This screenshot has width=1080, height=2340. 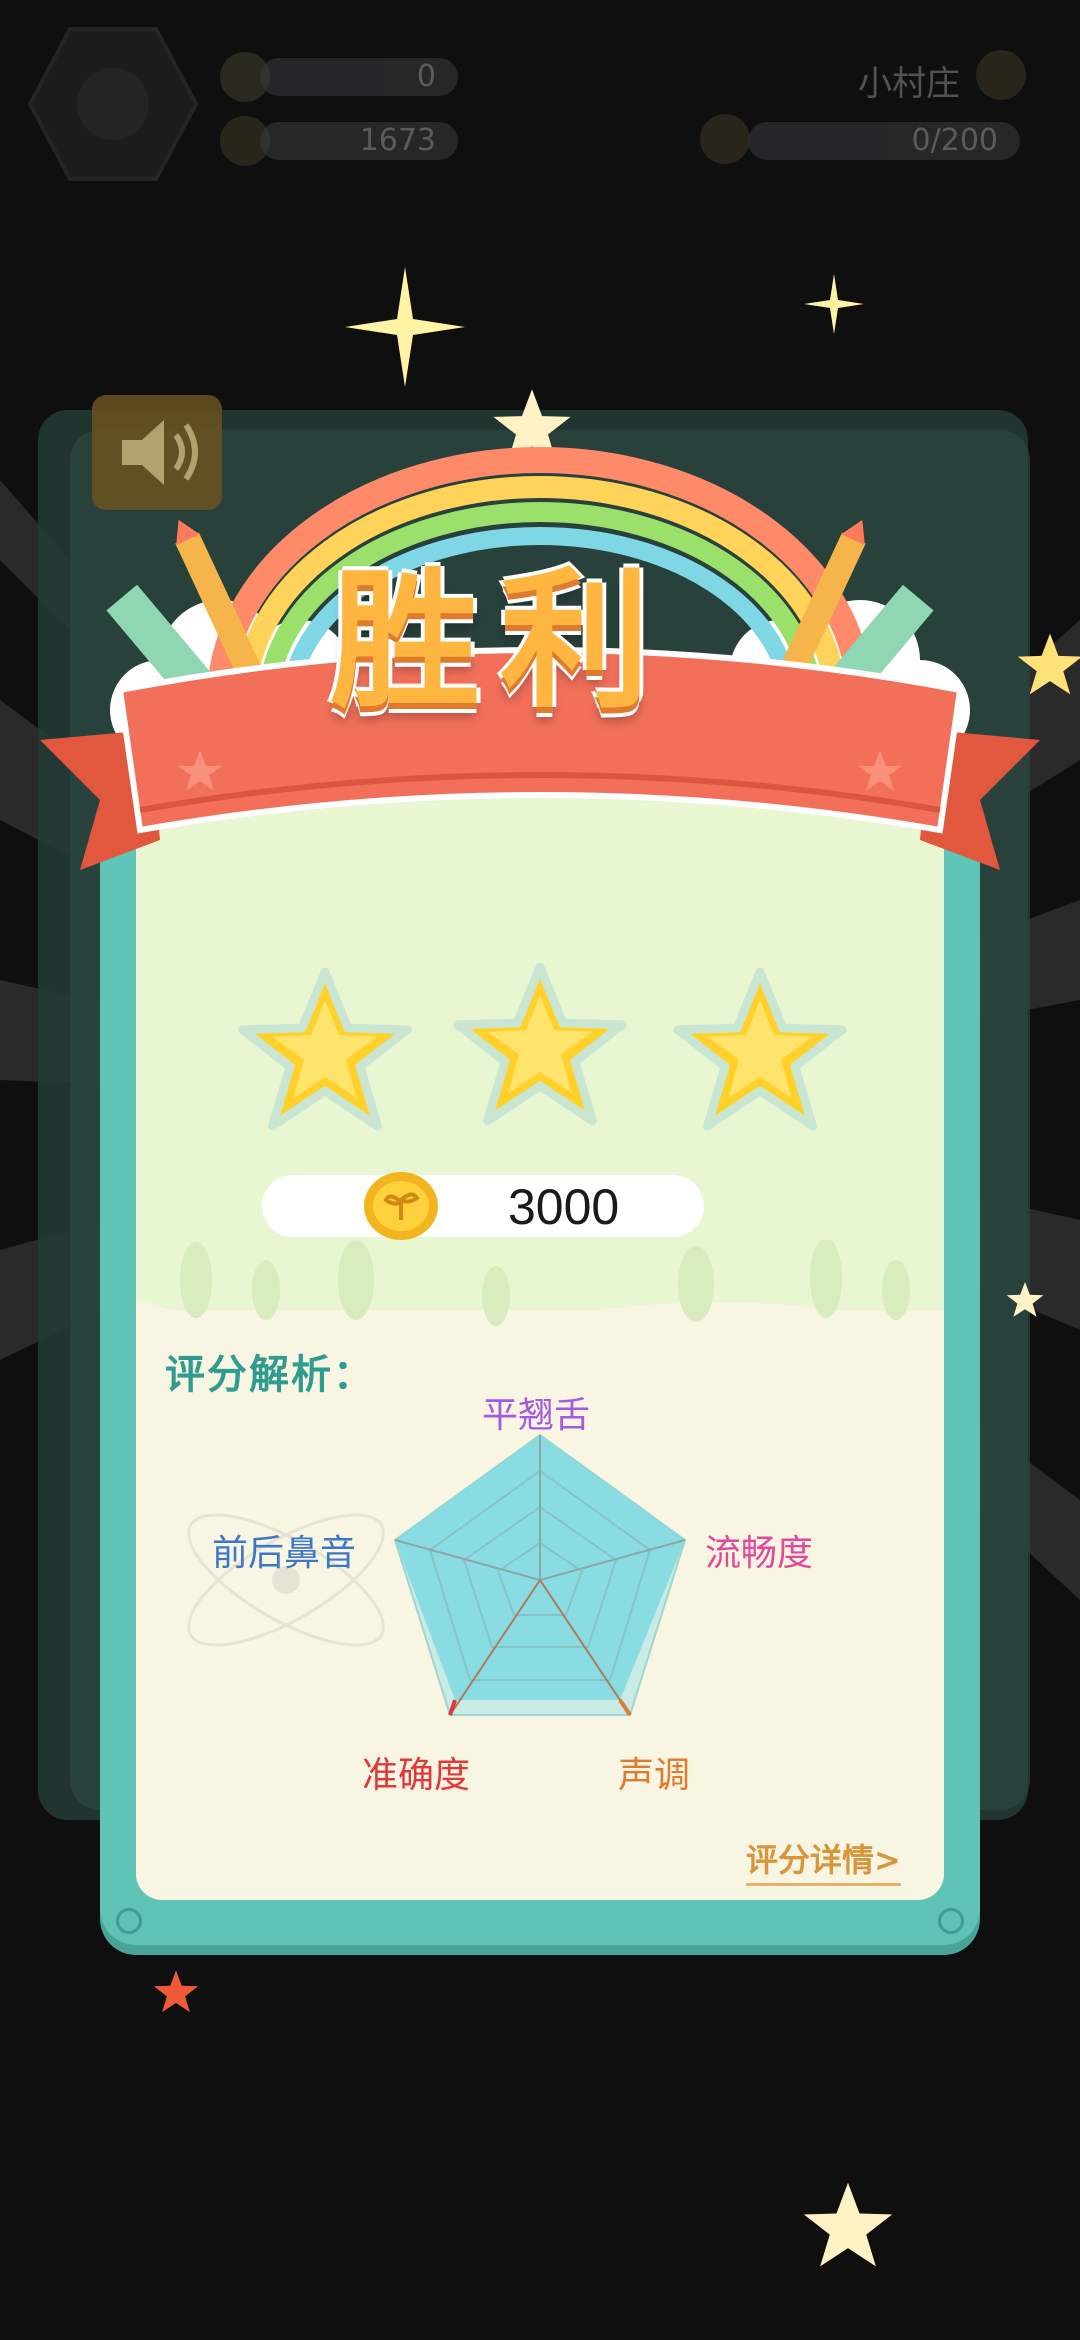 What do you see at coordinates (909, 84) in the screenshot?
I see `village-label: 小村庄` at bounding box center [909, 84].